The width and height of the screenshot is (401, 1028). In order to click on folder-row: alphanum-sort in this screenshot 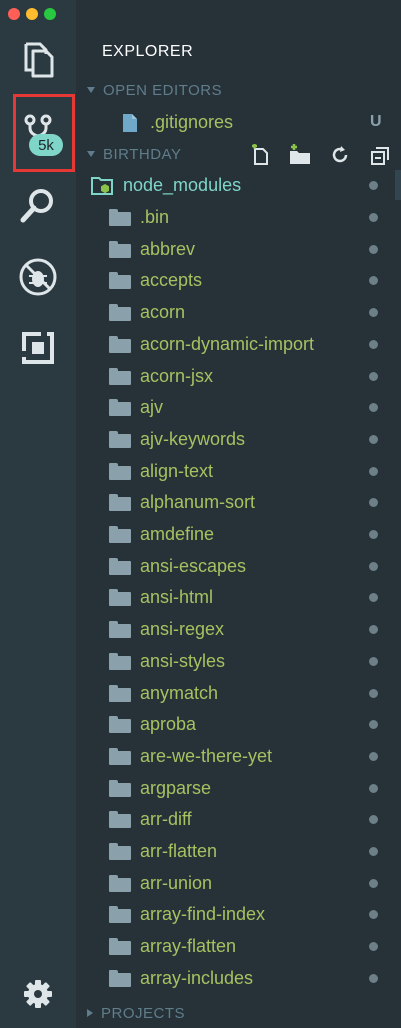, I will do `click(238, 502)`.